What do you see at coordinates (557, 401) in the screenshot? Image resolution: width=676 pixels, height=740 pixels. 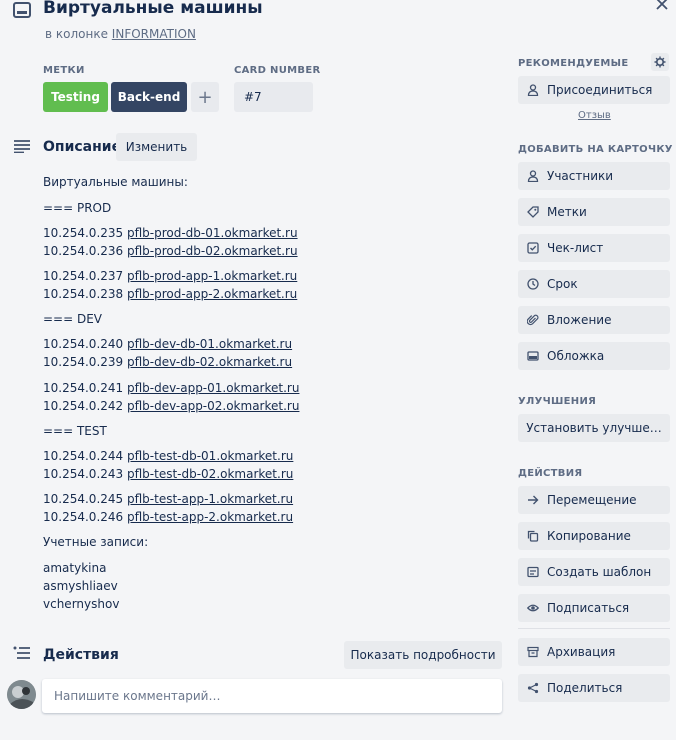 I see `powerups-header: УЛУЧШЕНИЯ` at bounding box center [557, 401].